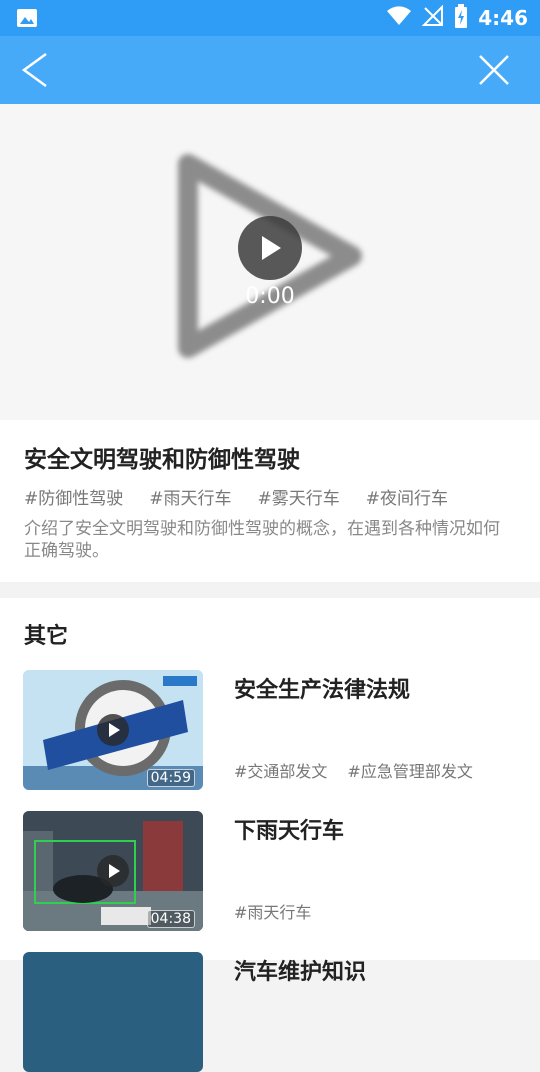 This screenshot has height=1072, width=540. I want to click on no-signal-icon, so click(432, 17).